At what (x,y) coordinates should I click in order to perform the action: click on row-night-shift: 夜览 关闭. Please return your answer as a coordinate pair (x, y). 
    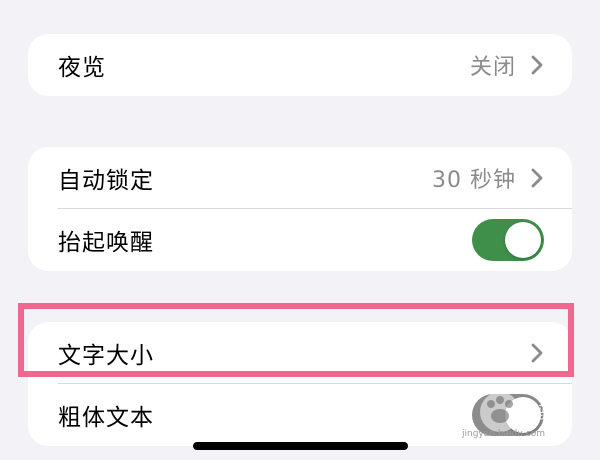
    Looking at the image, I should click on (300, 65).